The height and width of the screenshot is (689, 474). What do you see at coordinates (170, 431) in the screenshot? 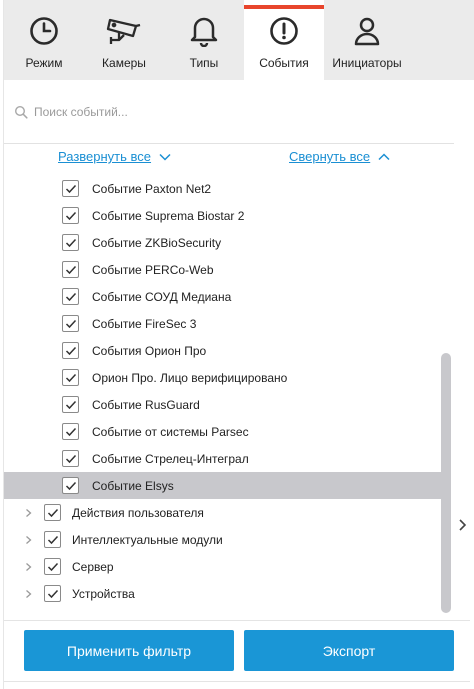
I see `event-label: Событие от системы Parsec` at bounding box center [170, 431].